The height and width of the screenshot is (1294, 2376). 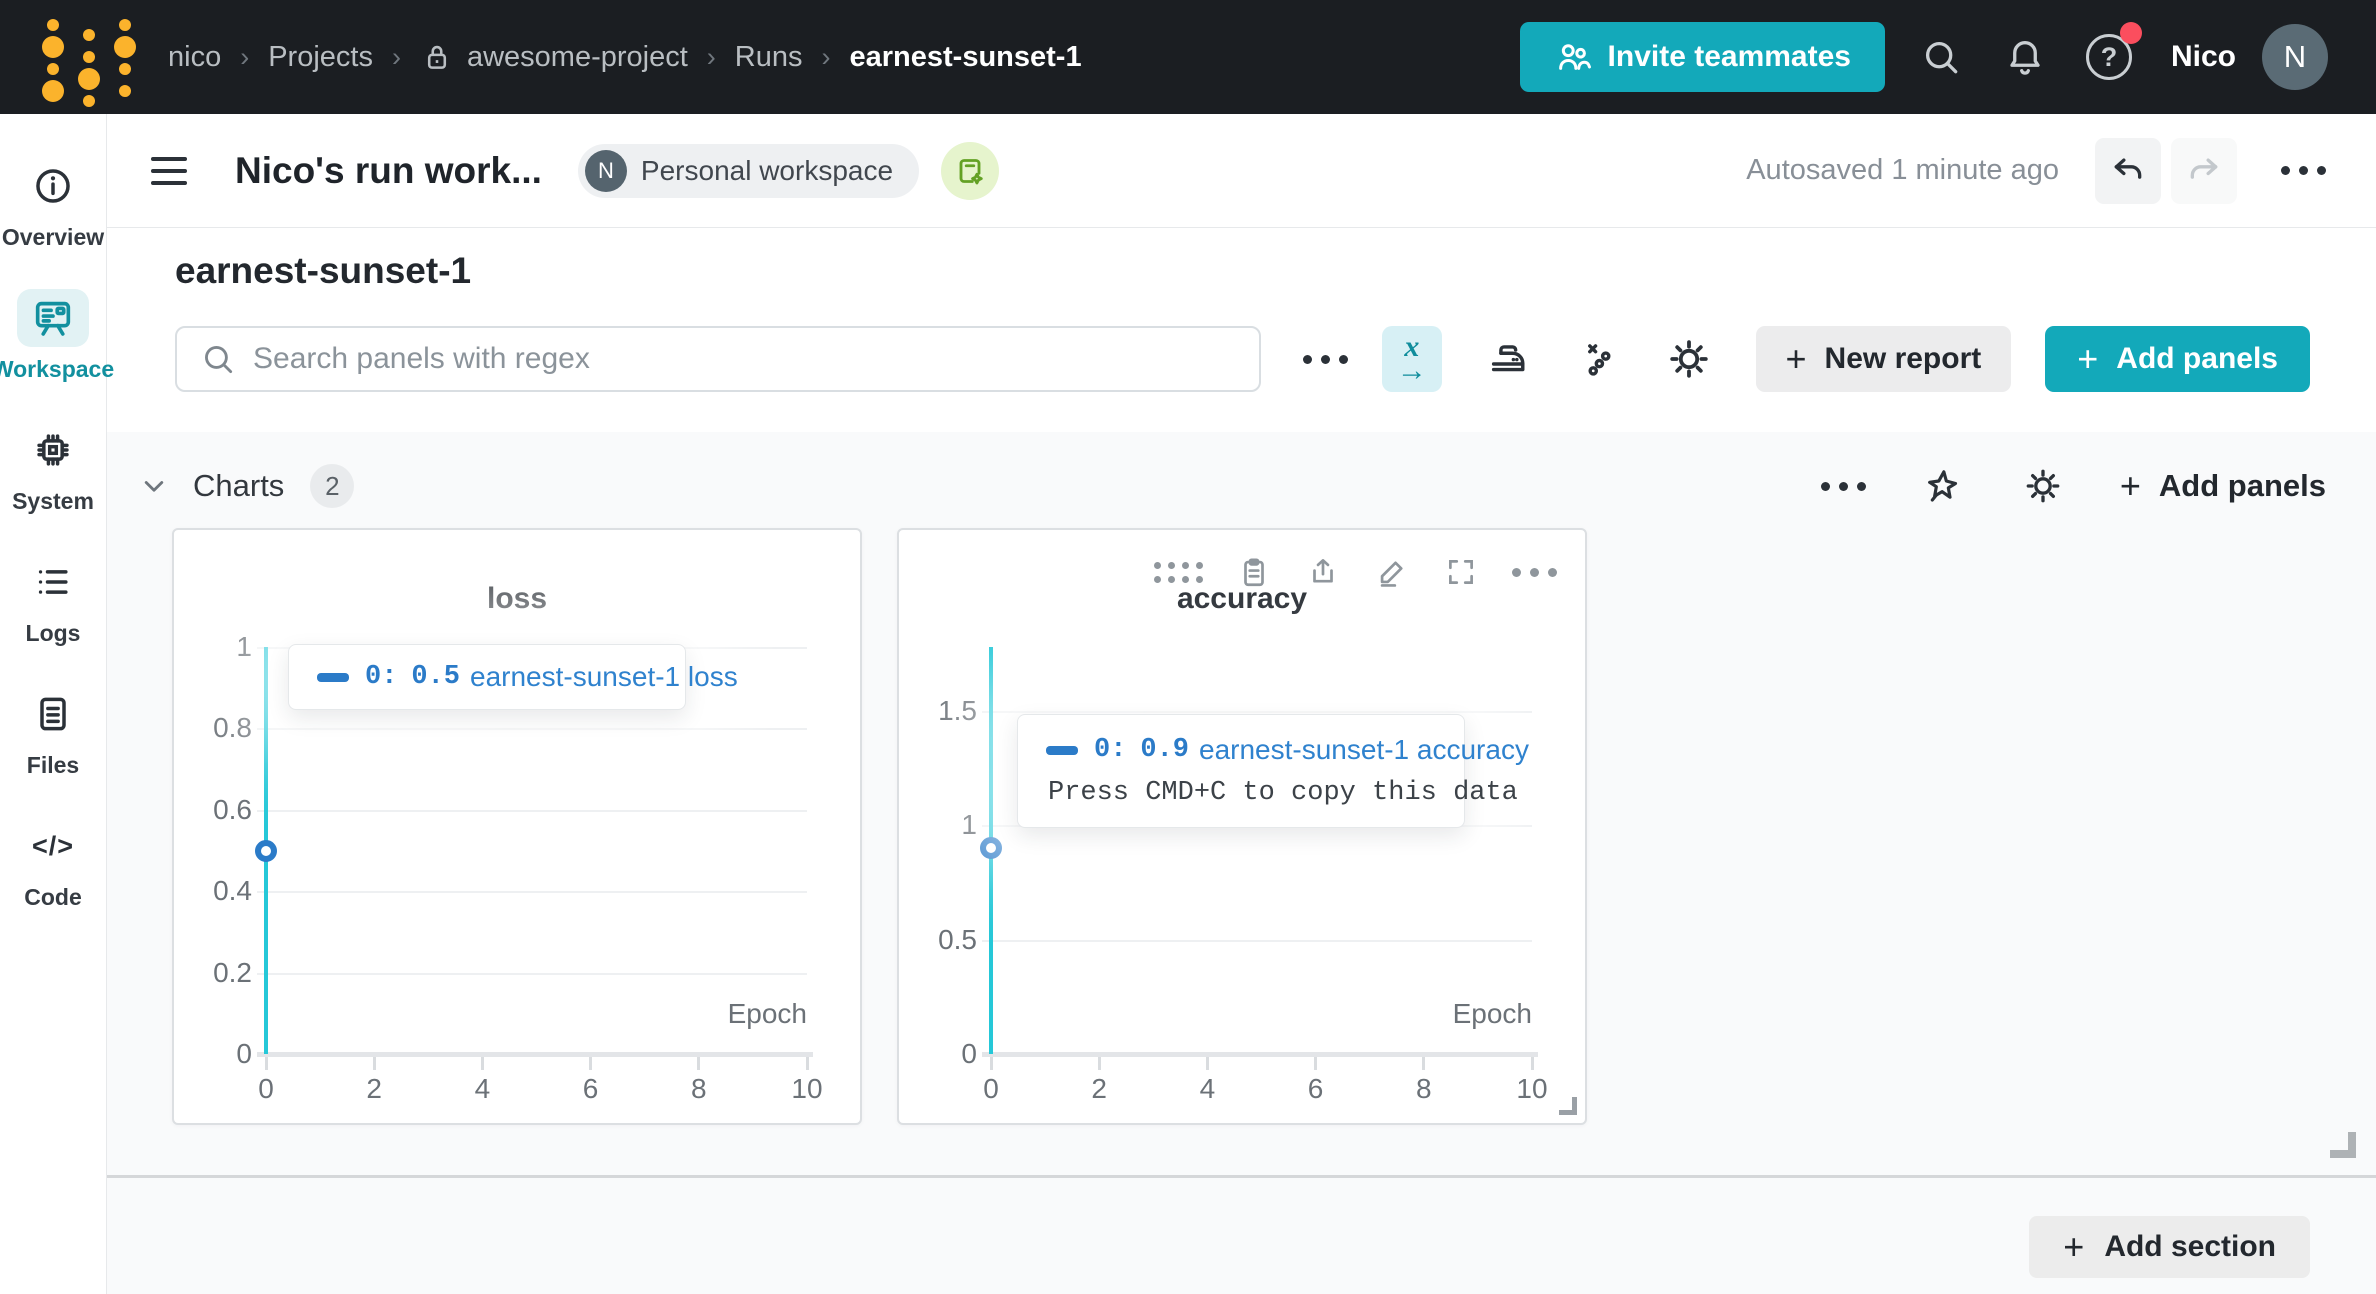 I want to click on info-icon, so click(x=53, y=186).